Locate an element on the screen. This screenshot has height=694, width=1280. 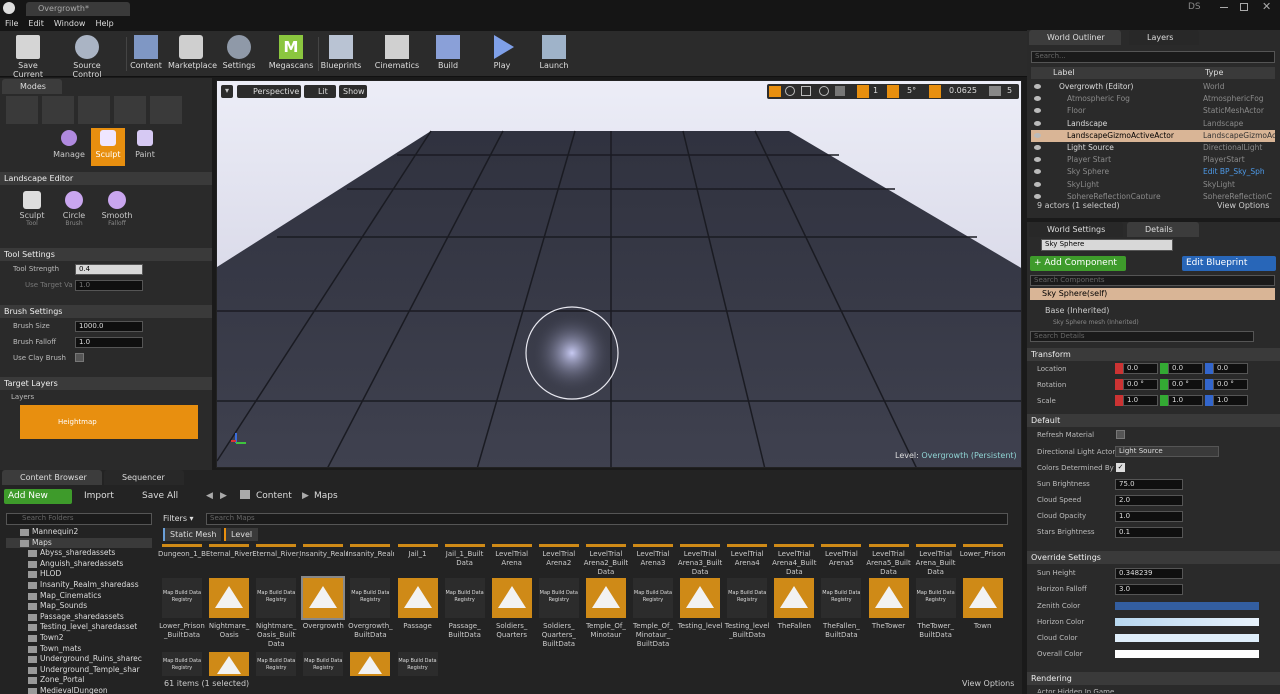
folder-item: Underground_Ruins_sharec is located at coordinates (79, 659).